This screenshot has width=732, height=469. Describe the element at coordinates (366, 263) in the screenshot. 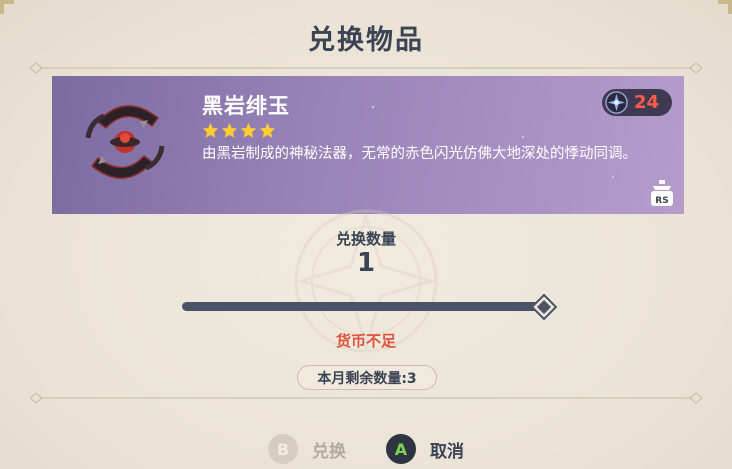

I see `quantity-value: 1` at that location.